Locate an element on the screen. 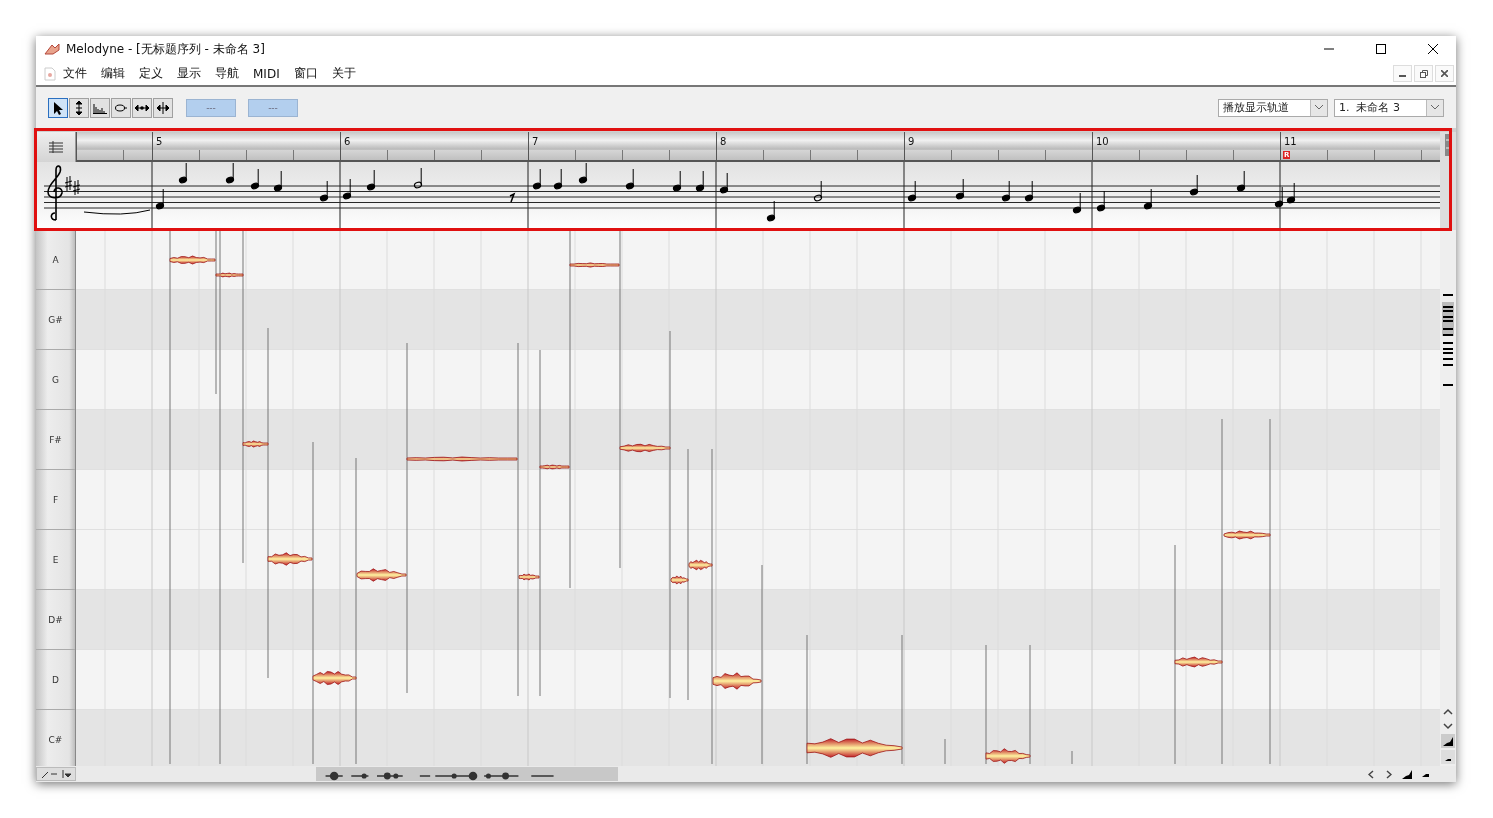 Image resolution: width=1493 pixels, height=818 pixels. curve-dropdown is located at coordinates (56, 774).